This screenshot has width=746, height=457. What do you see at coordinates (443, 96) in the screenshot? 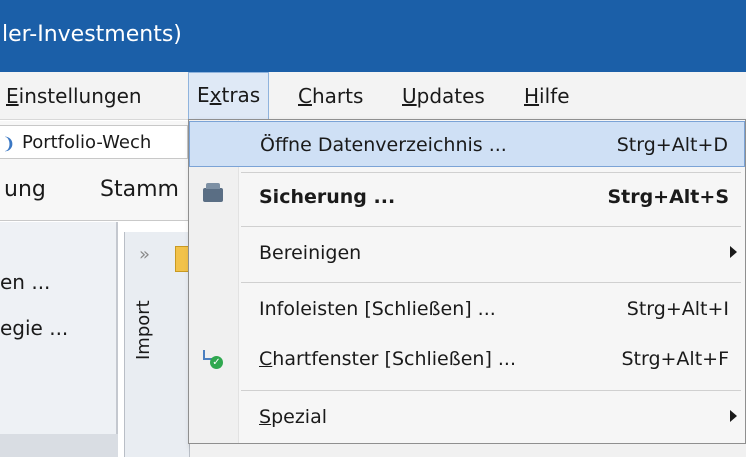
I see `menu-updates: Updates` at bounding box center [443, 96].